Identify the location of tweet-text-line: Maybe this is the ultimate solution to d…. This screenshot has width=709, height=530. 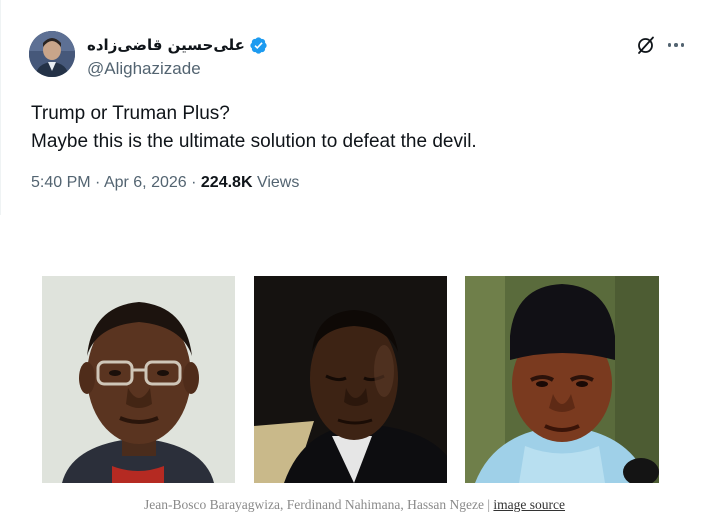
(254, 141).